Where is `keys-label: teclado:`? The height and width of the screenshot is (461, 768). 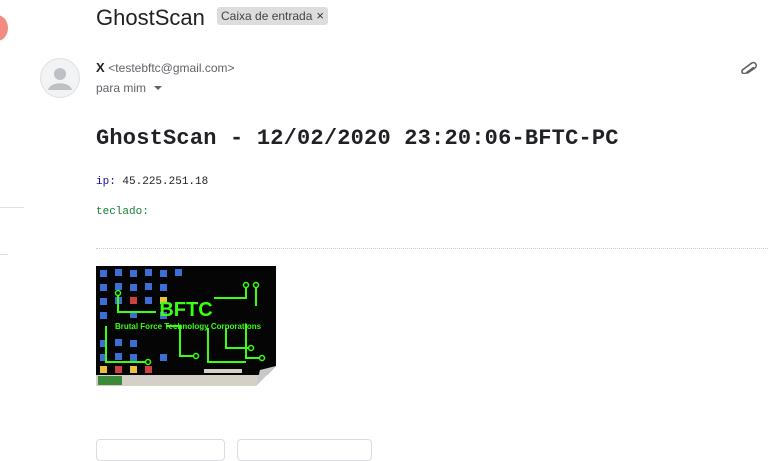
keys-label: teclado: is located at coordinates (122, 212).